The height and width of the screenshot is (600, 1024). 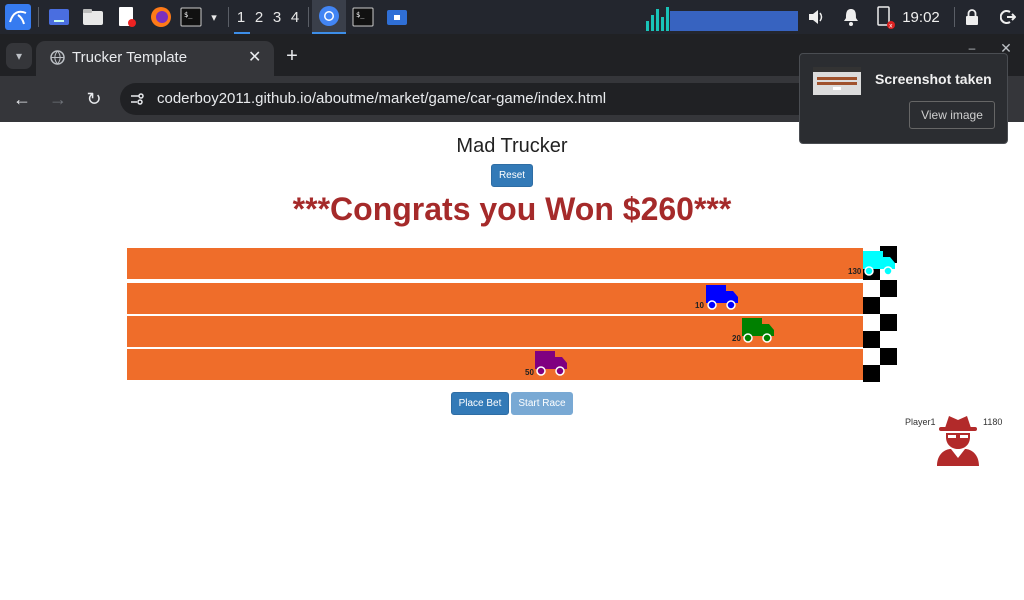 I want to click on truck-1-icon, so click(x=879, y=263).